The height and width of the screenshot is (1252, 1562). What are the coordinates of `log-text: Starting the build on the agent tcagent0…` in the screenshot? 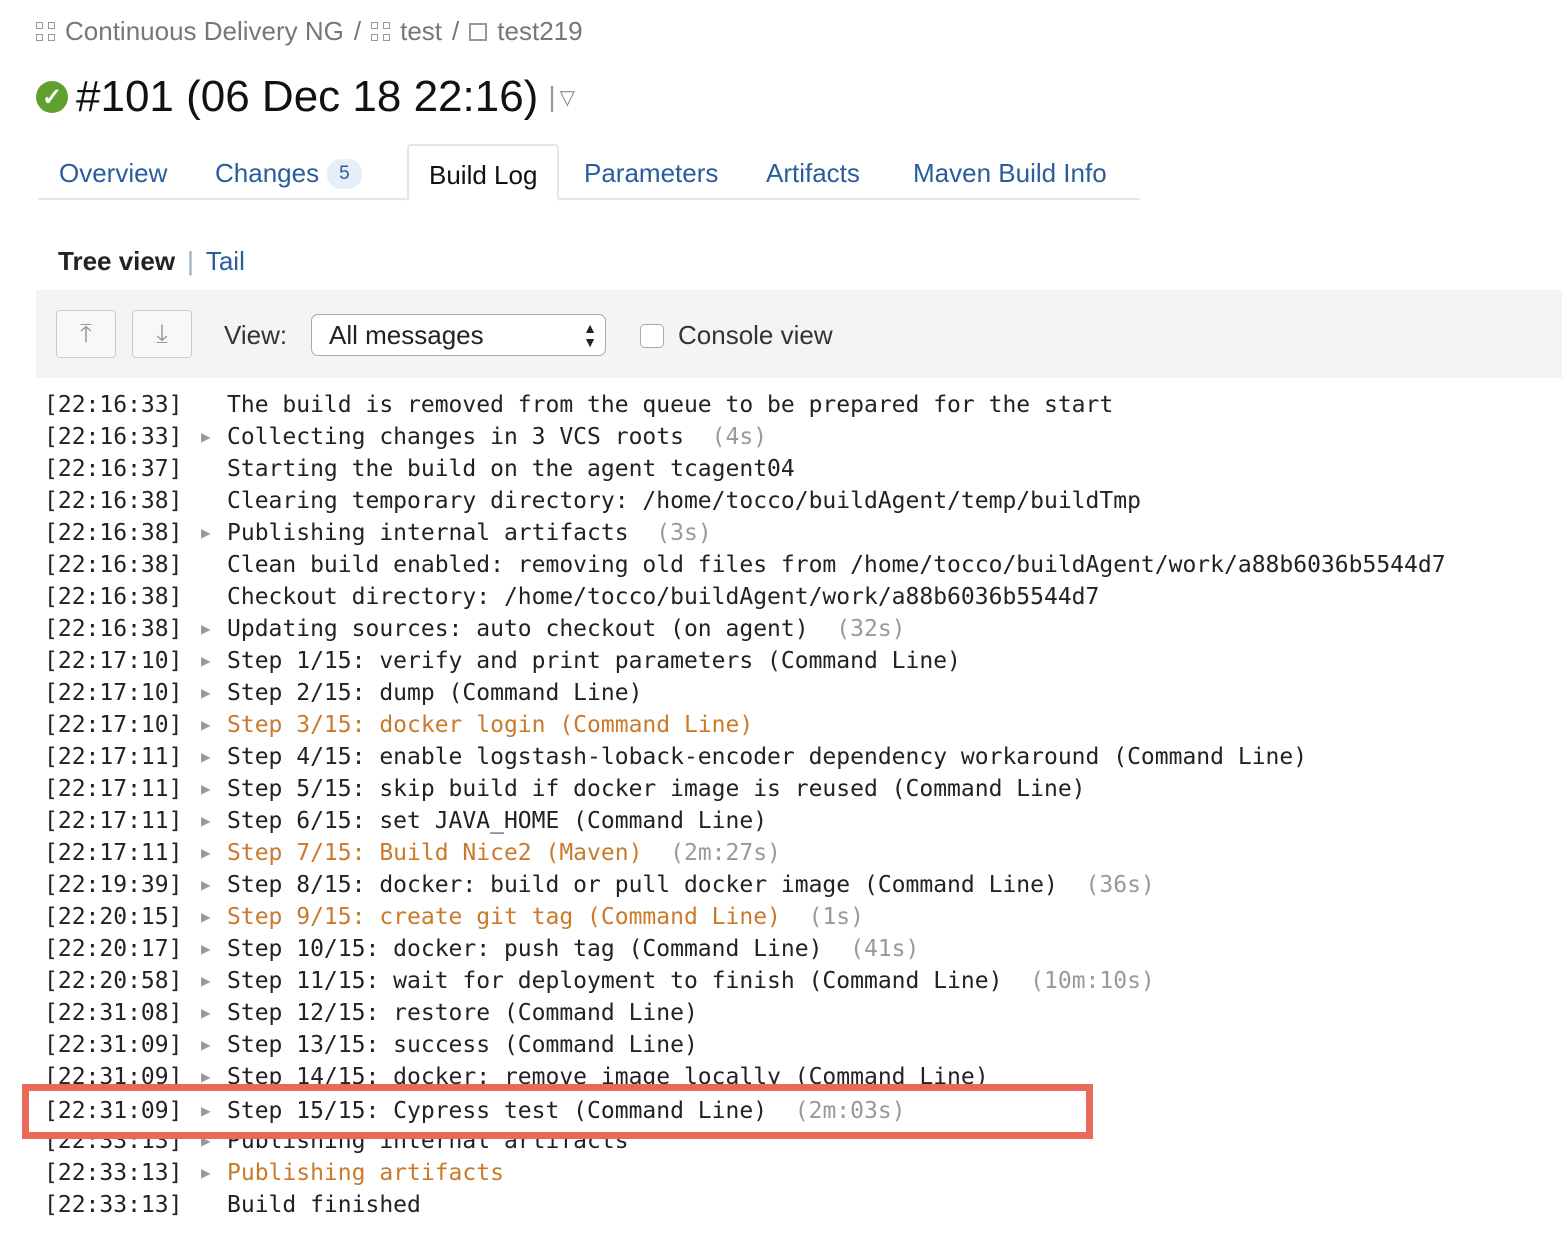 It's located at (511, 469).